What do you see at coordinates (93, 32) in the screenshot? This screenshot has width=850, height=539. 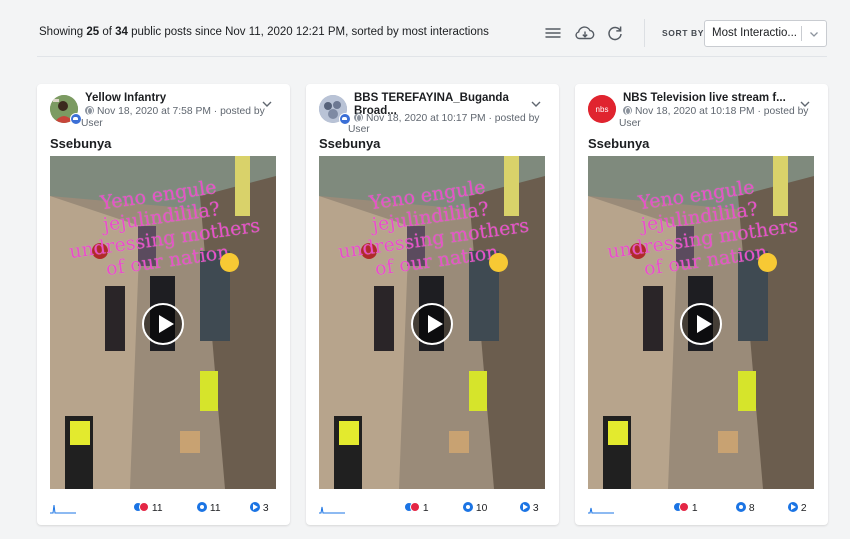 I see `shown-count: 25` at bounding box center [93, 32].